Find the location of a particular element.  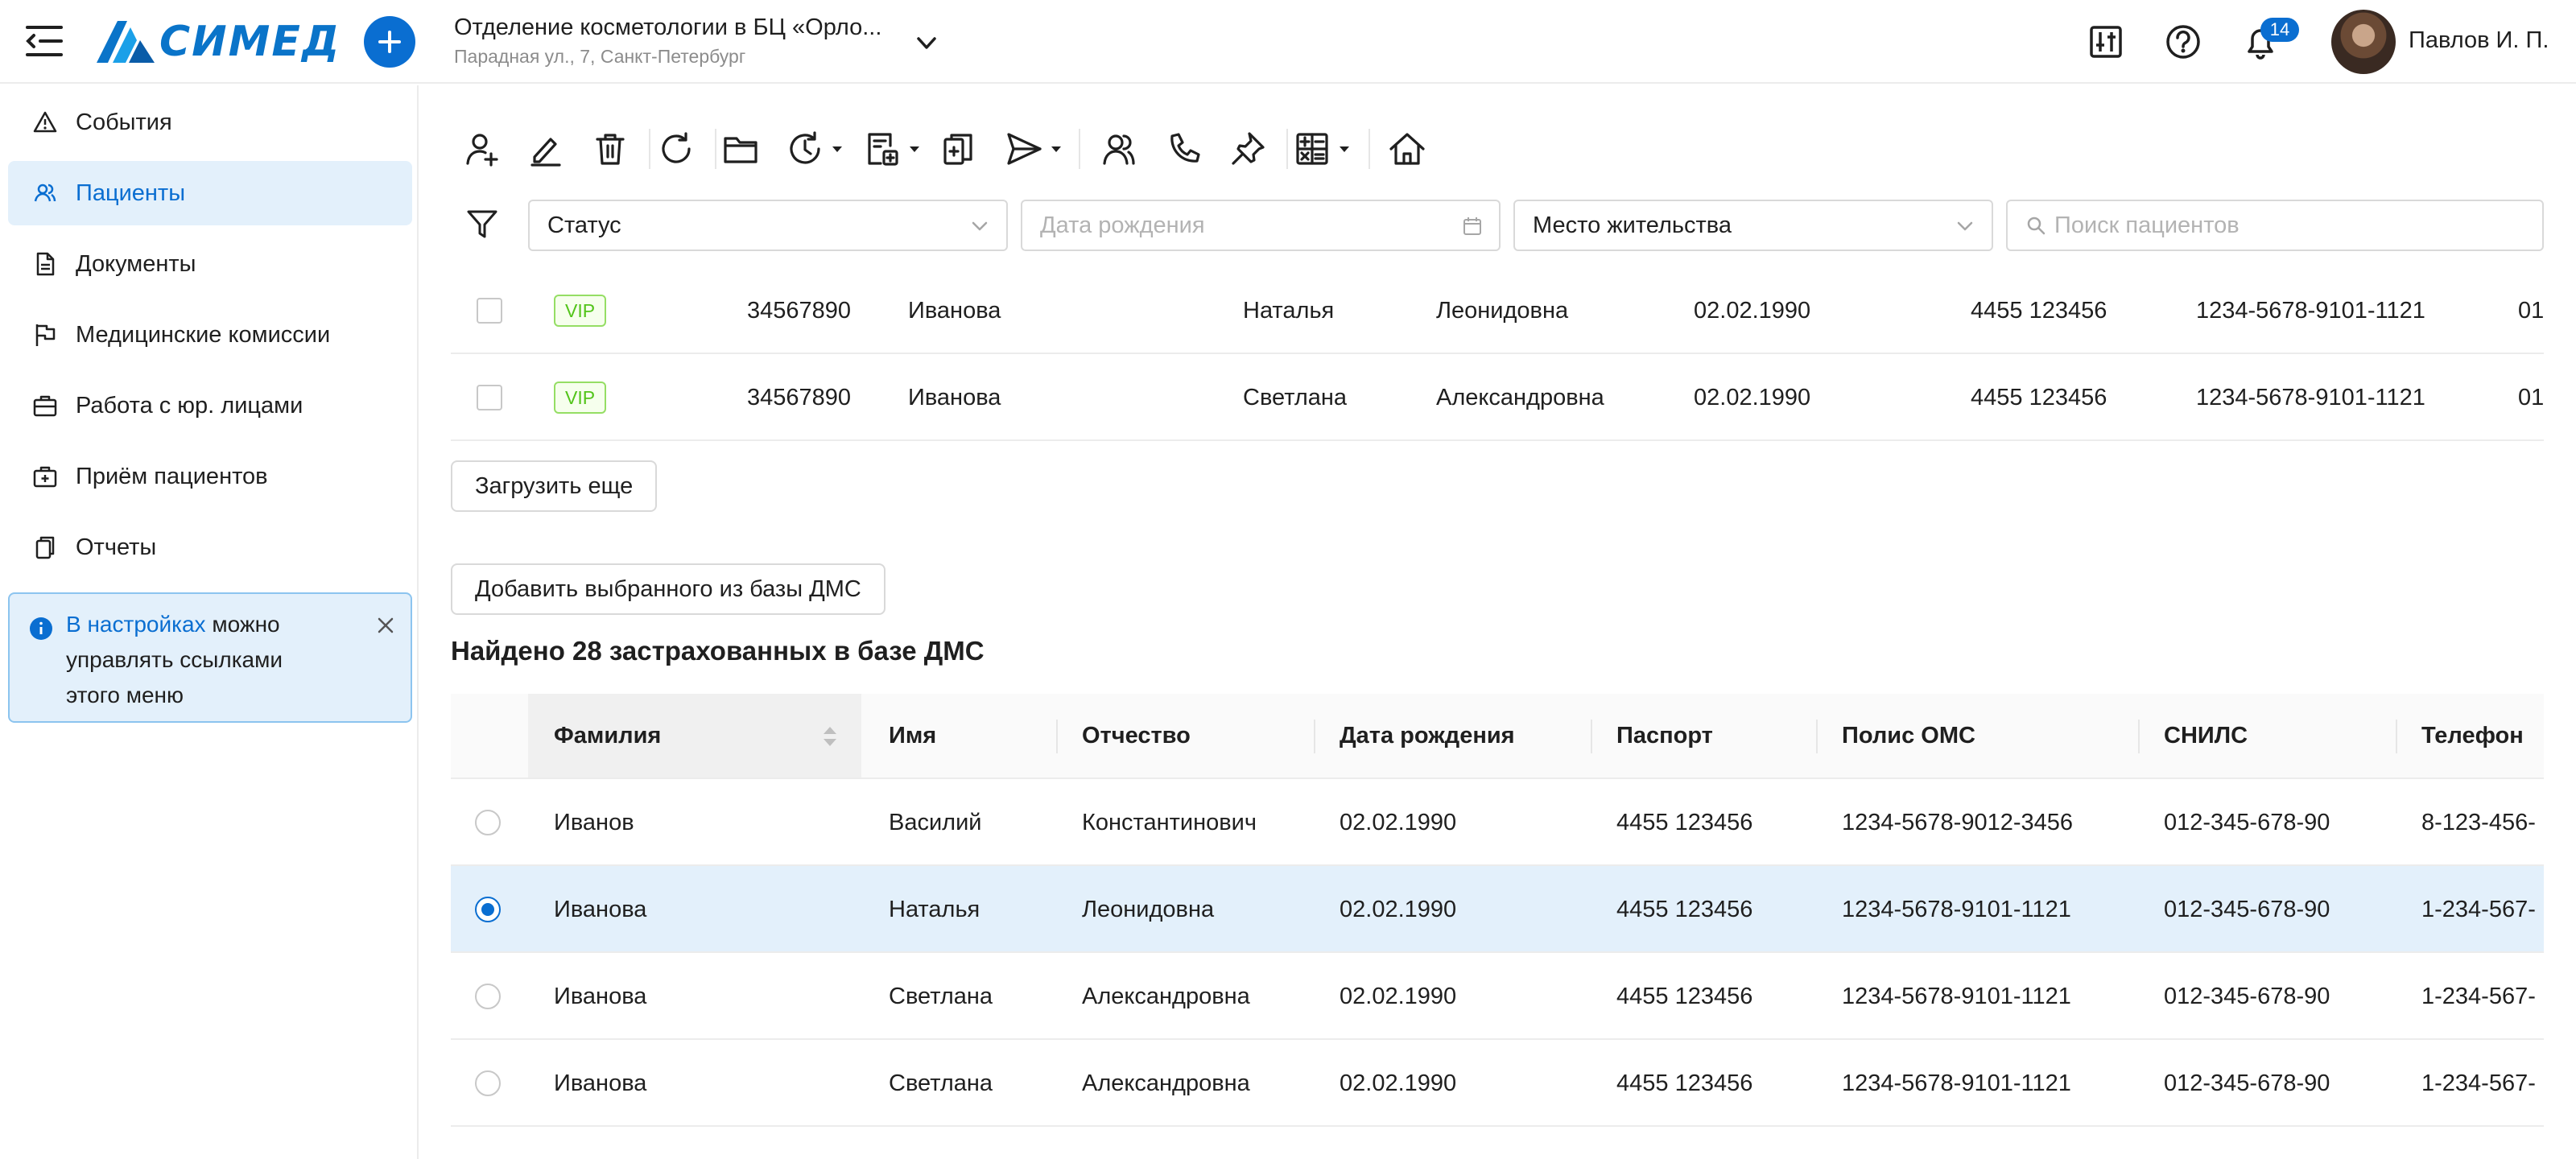

clipboard-plus-icon is located at coordinates (957, 149).